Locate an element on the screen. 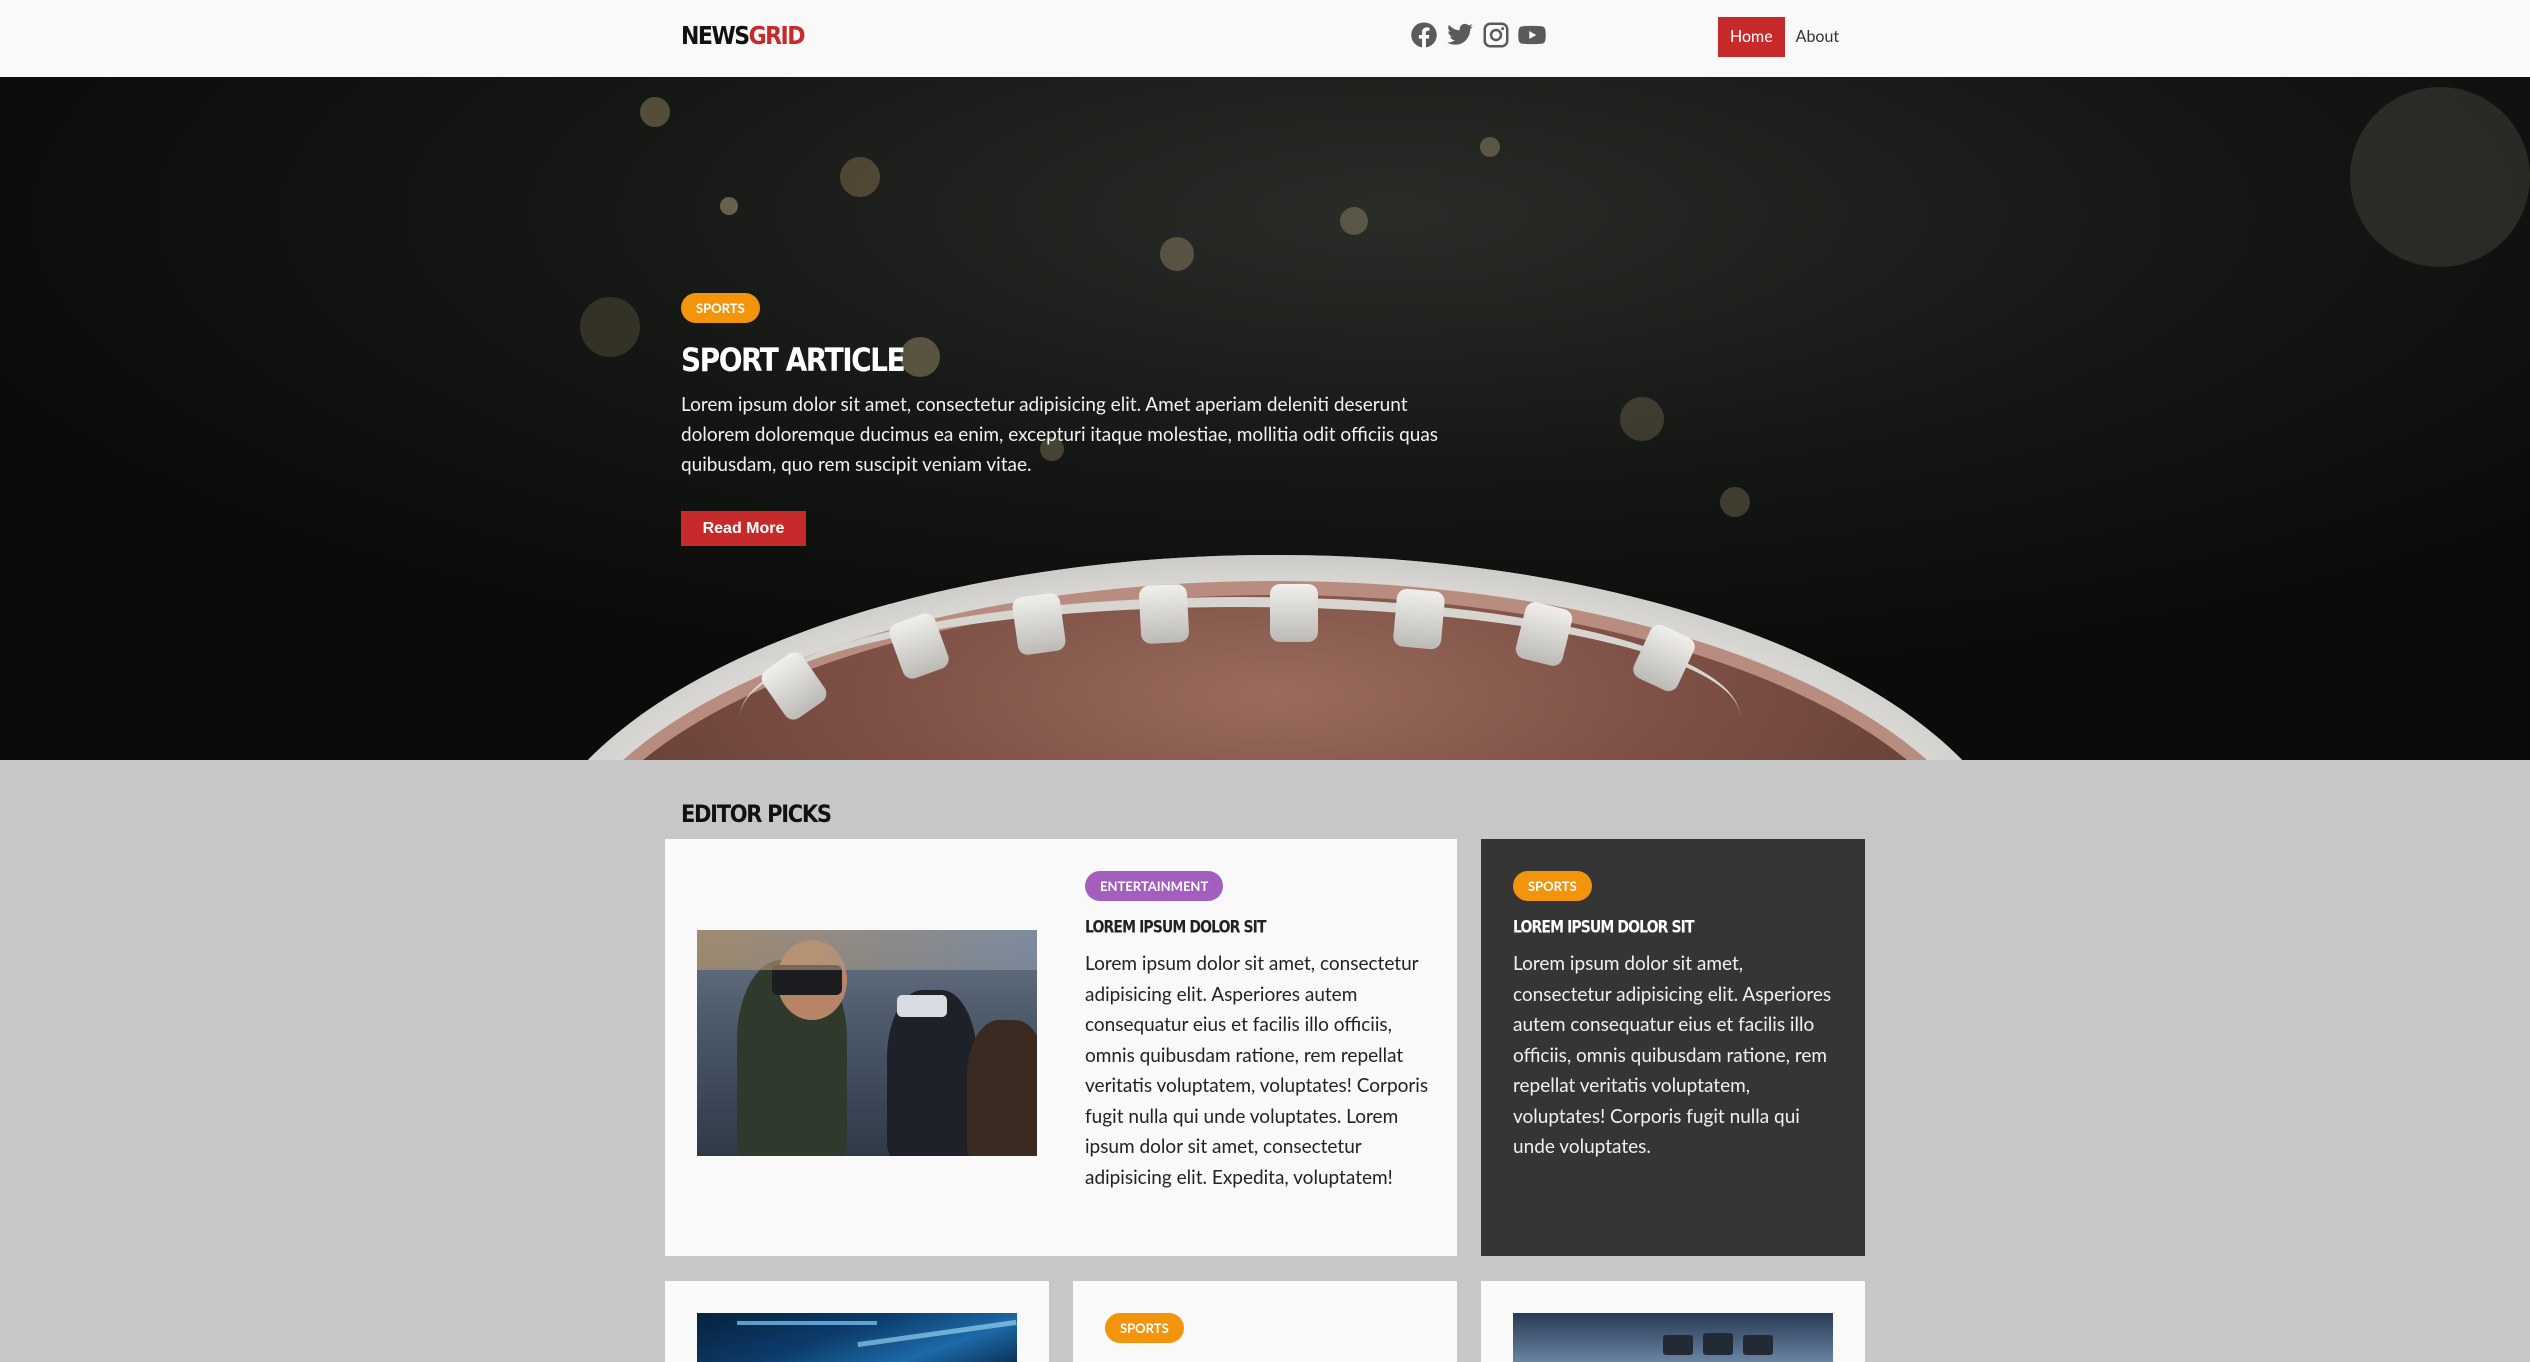 This screenshot has width=2530, height=1362. nav-home-link: Home is located at coordinates (1751, 37).